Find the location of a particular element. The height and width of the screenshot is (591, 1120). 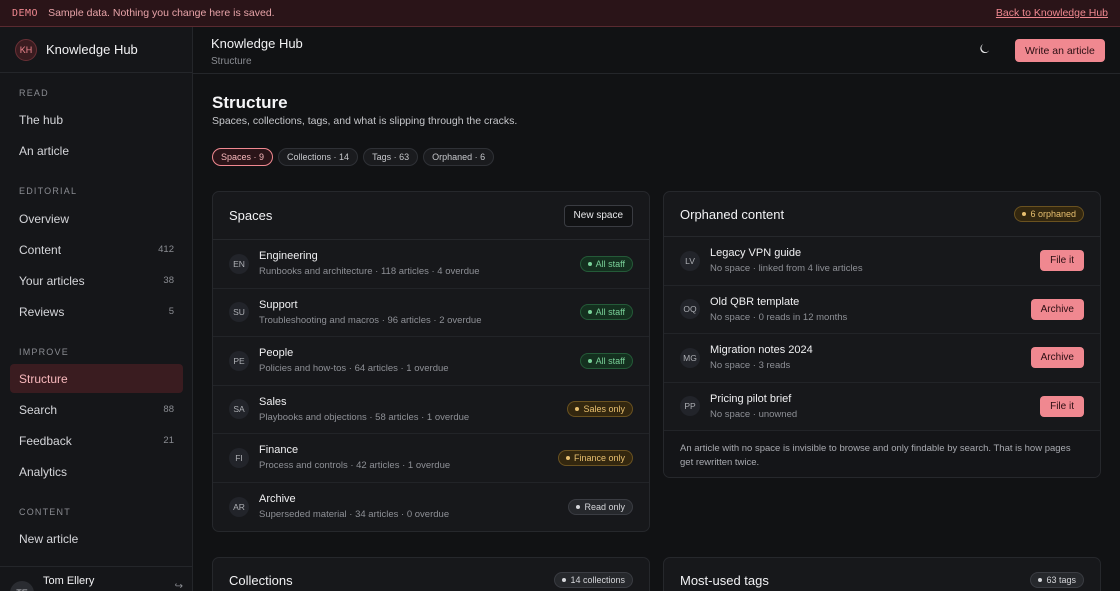

sidebar-item-overview: Overview is located at coordinates (96, 218).